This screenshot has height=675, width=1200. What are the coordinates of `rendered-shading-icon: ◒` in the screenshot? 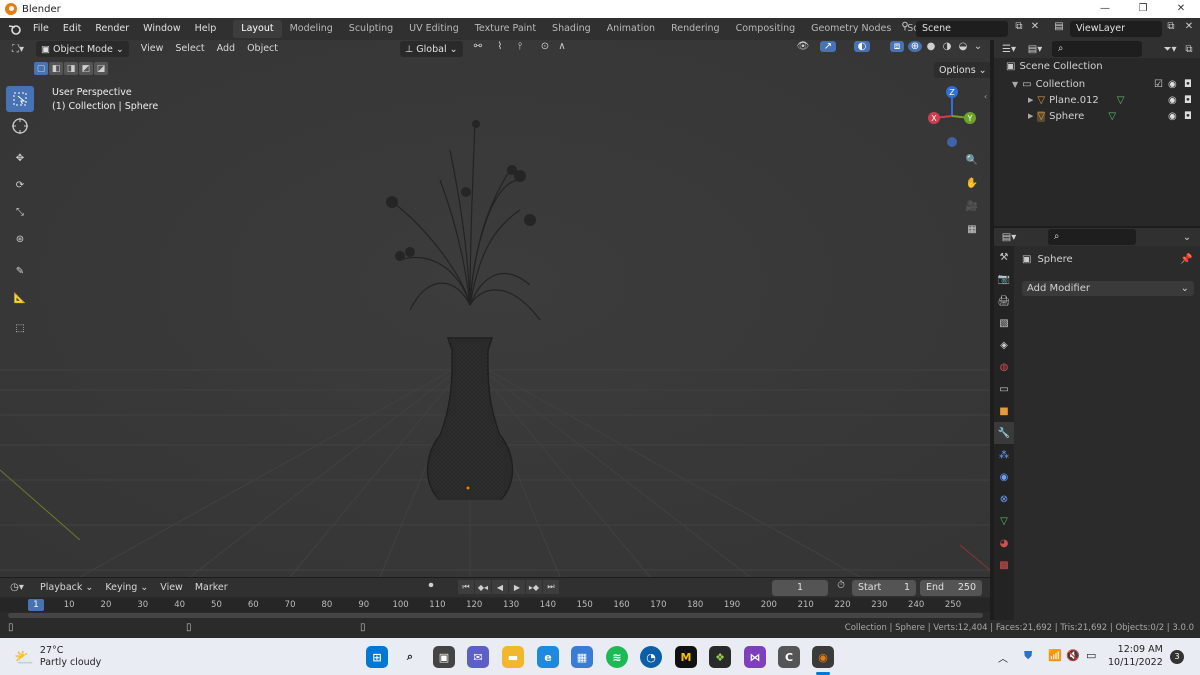 It's located at (963, 46).